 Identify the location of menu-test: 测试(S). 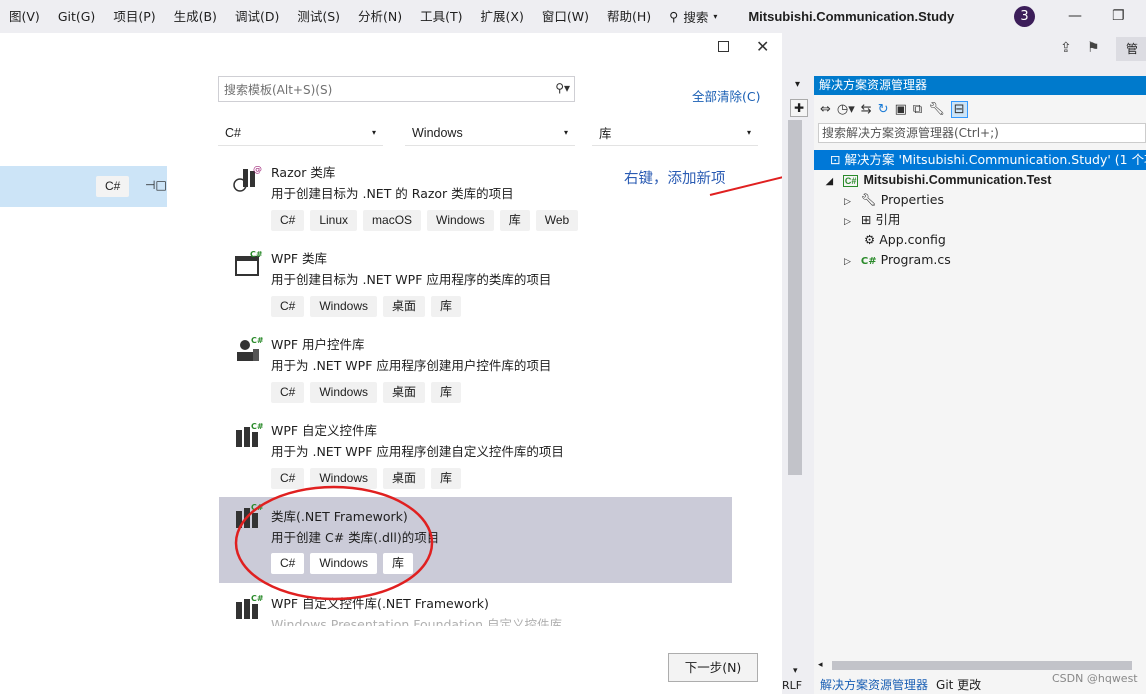
(318, 16).